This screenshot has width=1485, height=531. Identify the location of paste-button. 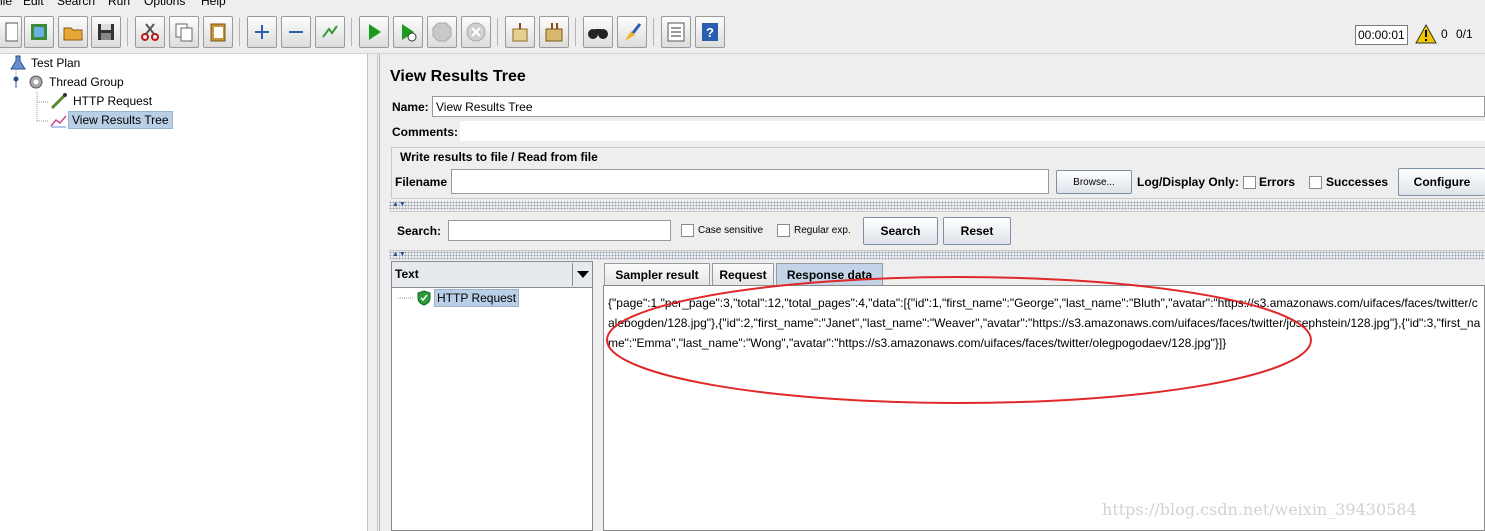
(218, 32).